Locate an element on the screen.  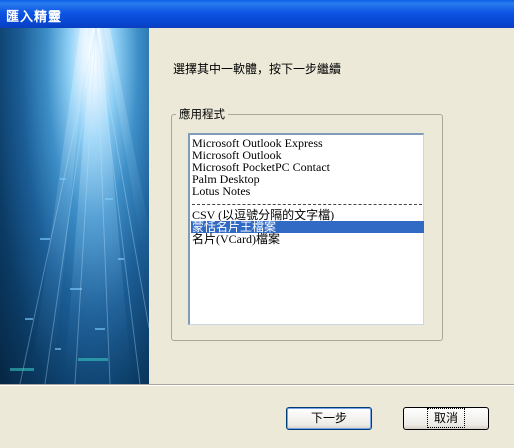
instruction-text: 選擇其中一軟體，按下一步繼續 is located at coordinates (257, 69).